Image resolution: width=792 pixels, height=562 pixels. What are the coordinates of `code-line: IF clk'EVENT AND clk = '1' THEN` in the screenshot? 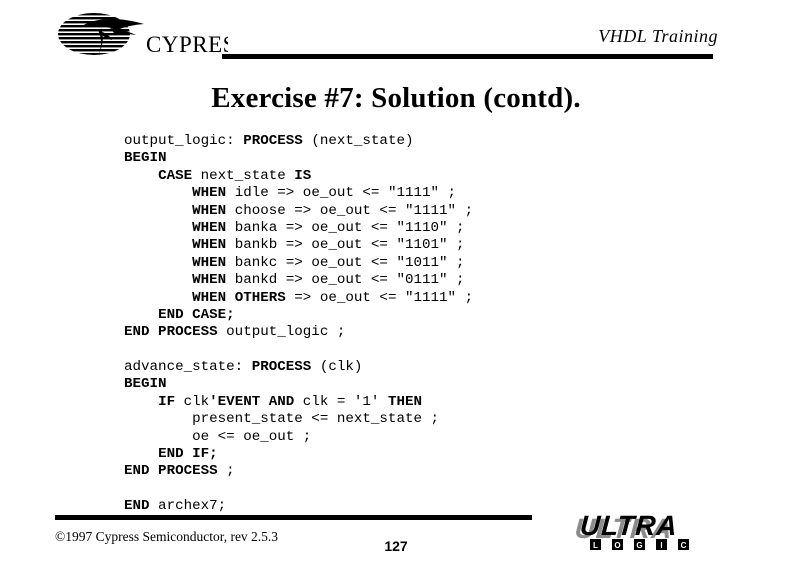 It's located at (298, 402).